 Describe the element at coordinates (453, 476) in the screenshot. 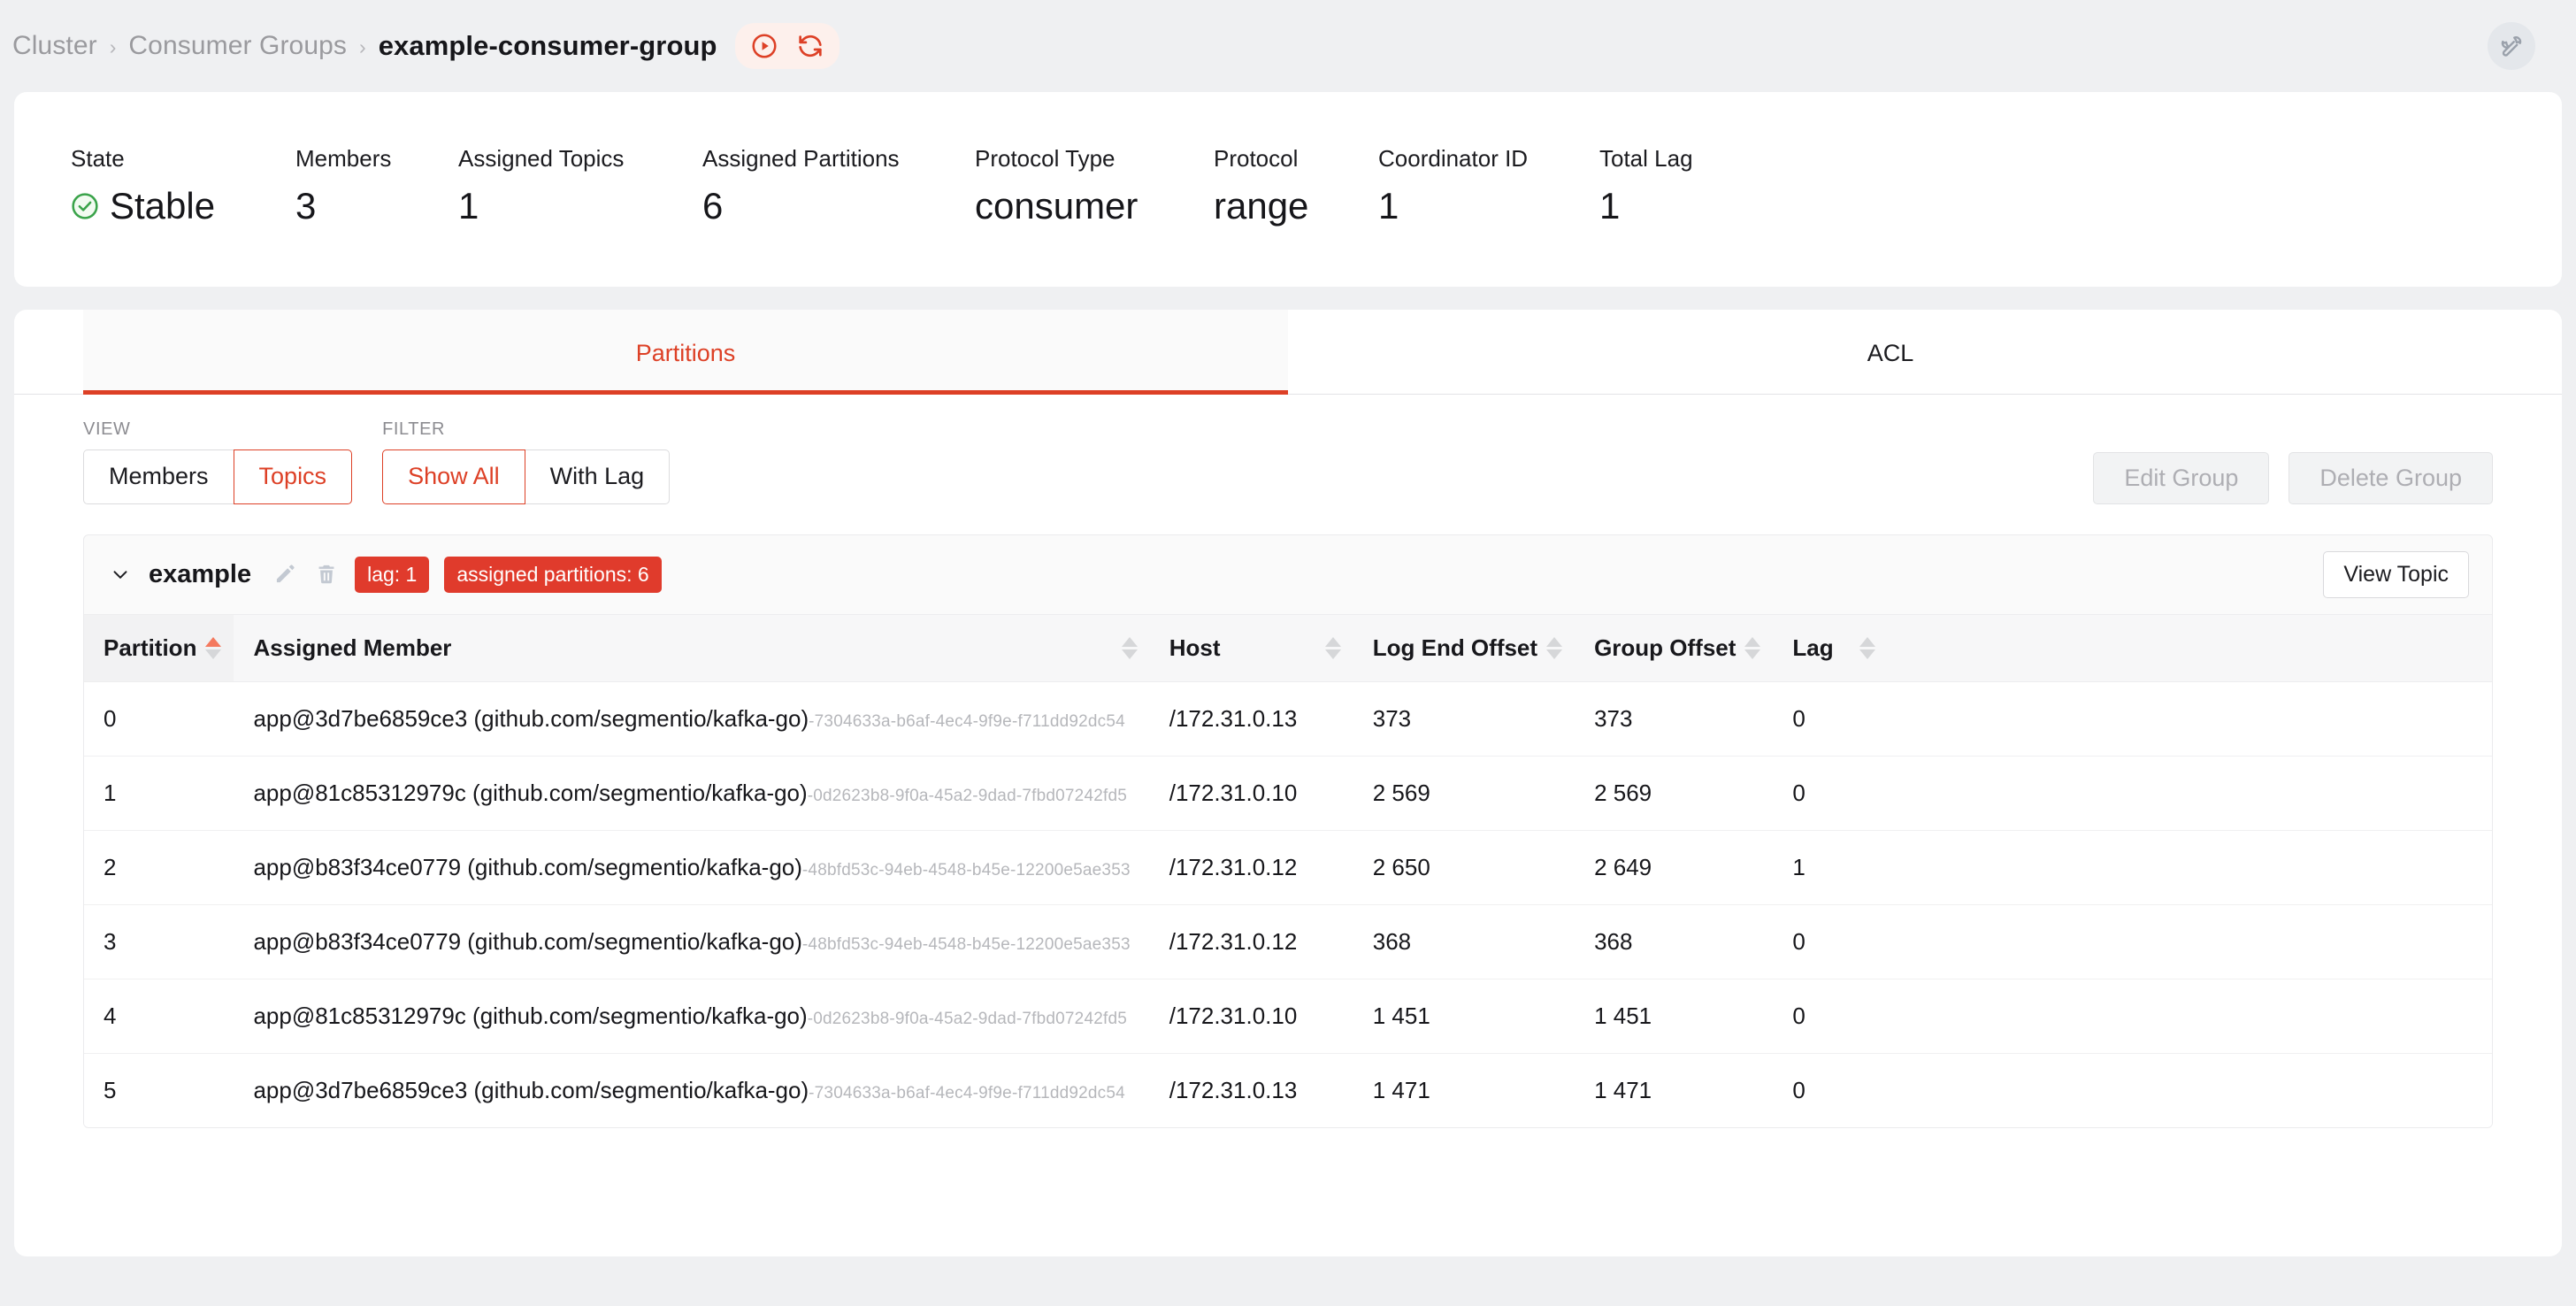

I see `filter-option-show-all: Show All` at that location.